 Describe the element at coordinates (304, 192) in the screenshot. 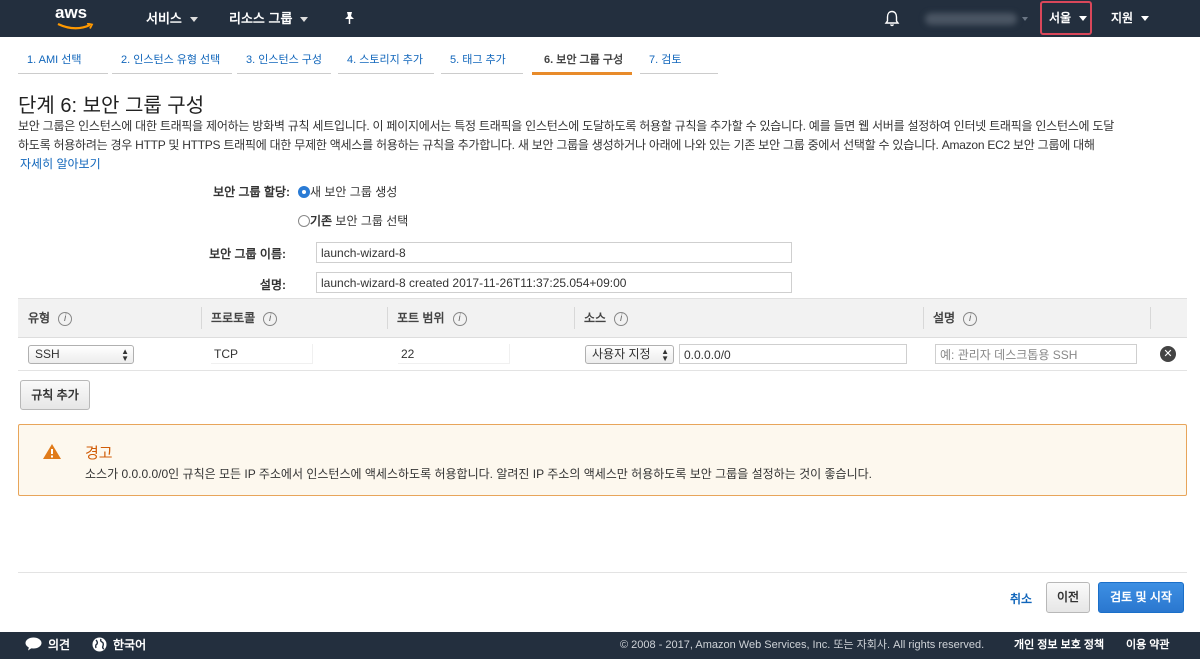

I see `radio-selected-icon` at that location.